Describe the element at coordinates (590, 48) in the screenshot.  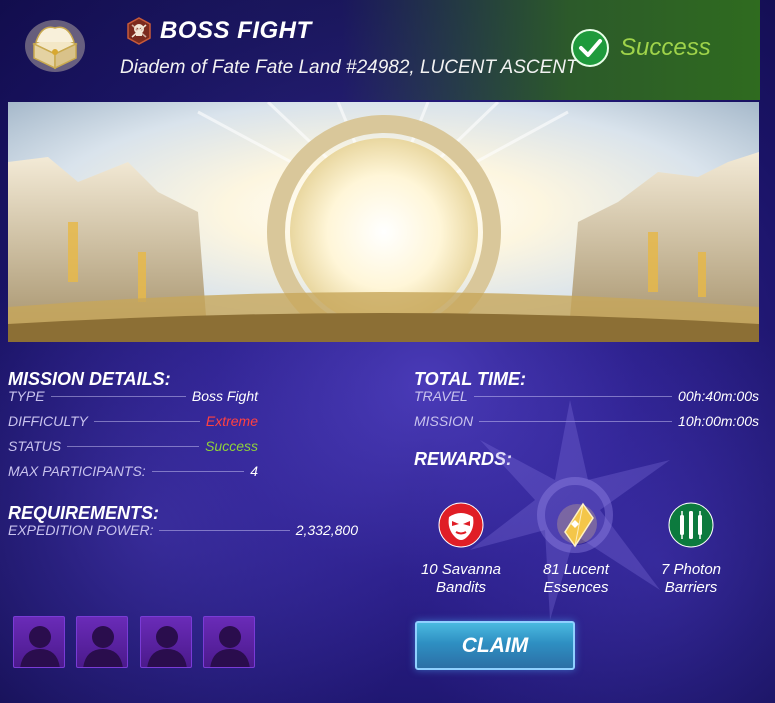
I see `check-circle-icon` at that location.